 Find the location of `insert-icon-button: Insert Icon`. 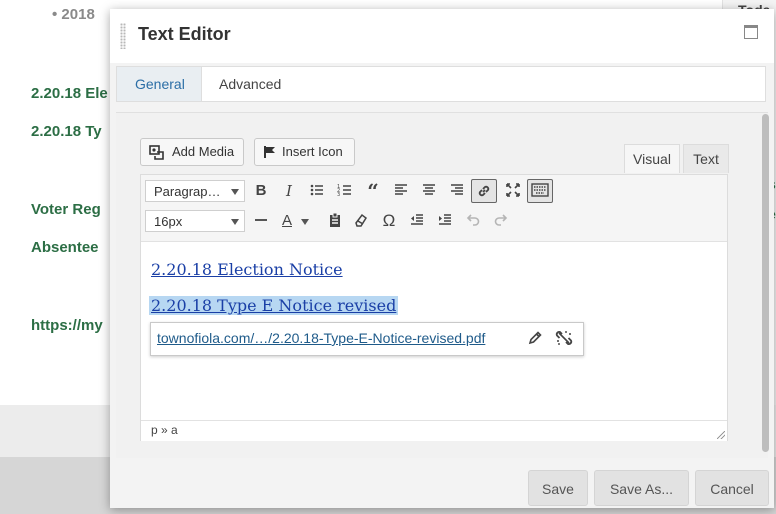

insert-icon-button: Insert Icon is located at coordinates (304, 152).